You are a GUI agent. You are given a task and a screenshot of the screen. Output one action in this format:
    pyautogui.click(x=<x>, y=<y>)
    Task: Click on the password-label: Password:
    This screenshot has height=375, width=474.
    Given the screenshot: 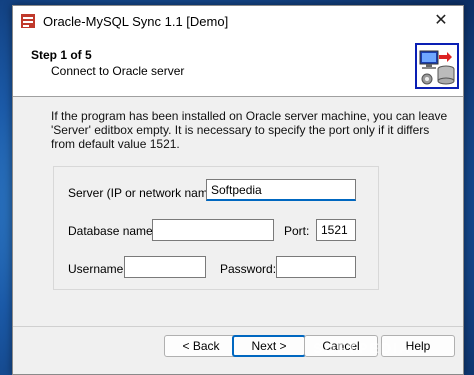 What is the action you would take?
    pyautogui.click(x=248, y=269)
    